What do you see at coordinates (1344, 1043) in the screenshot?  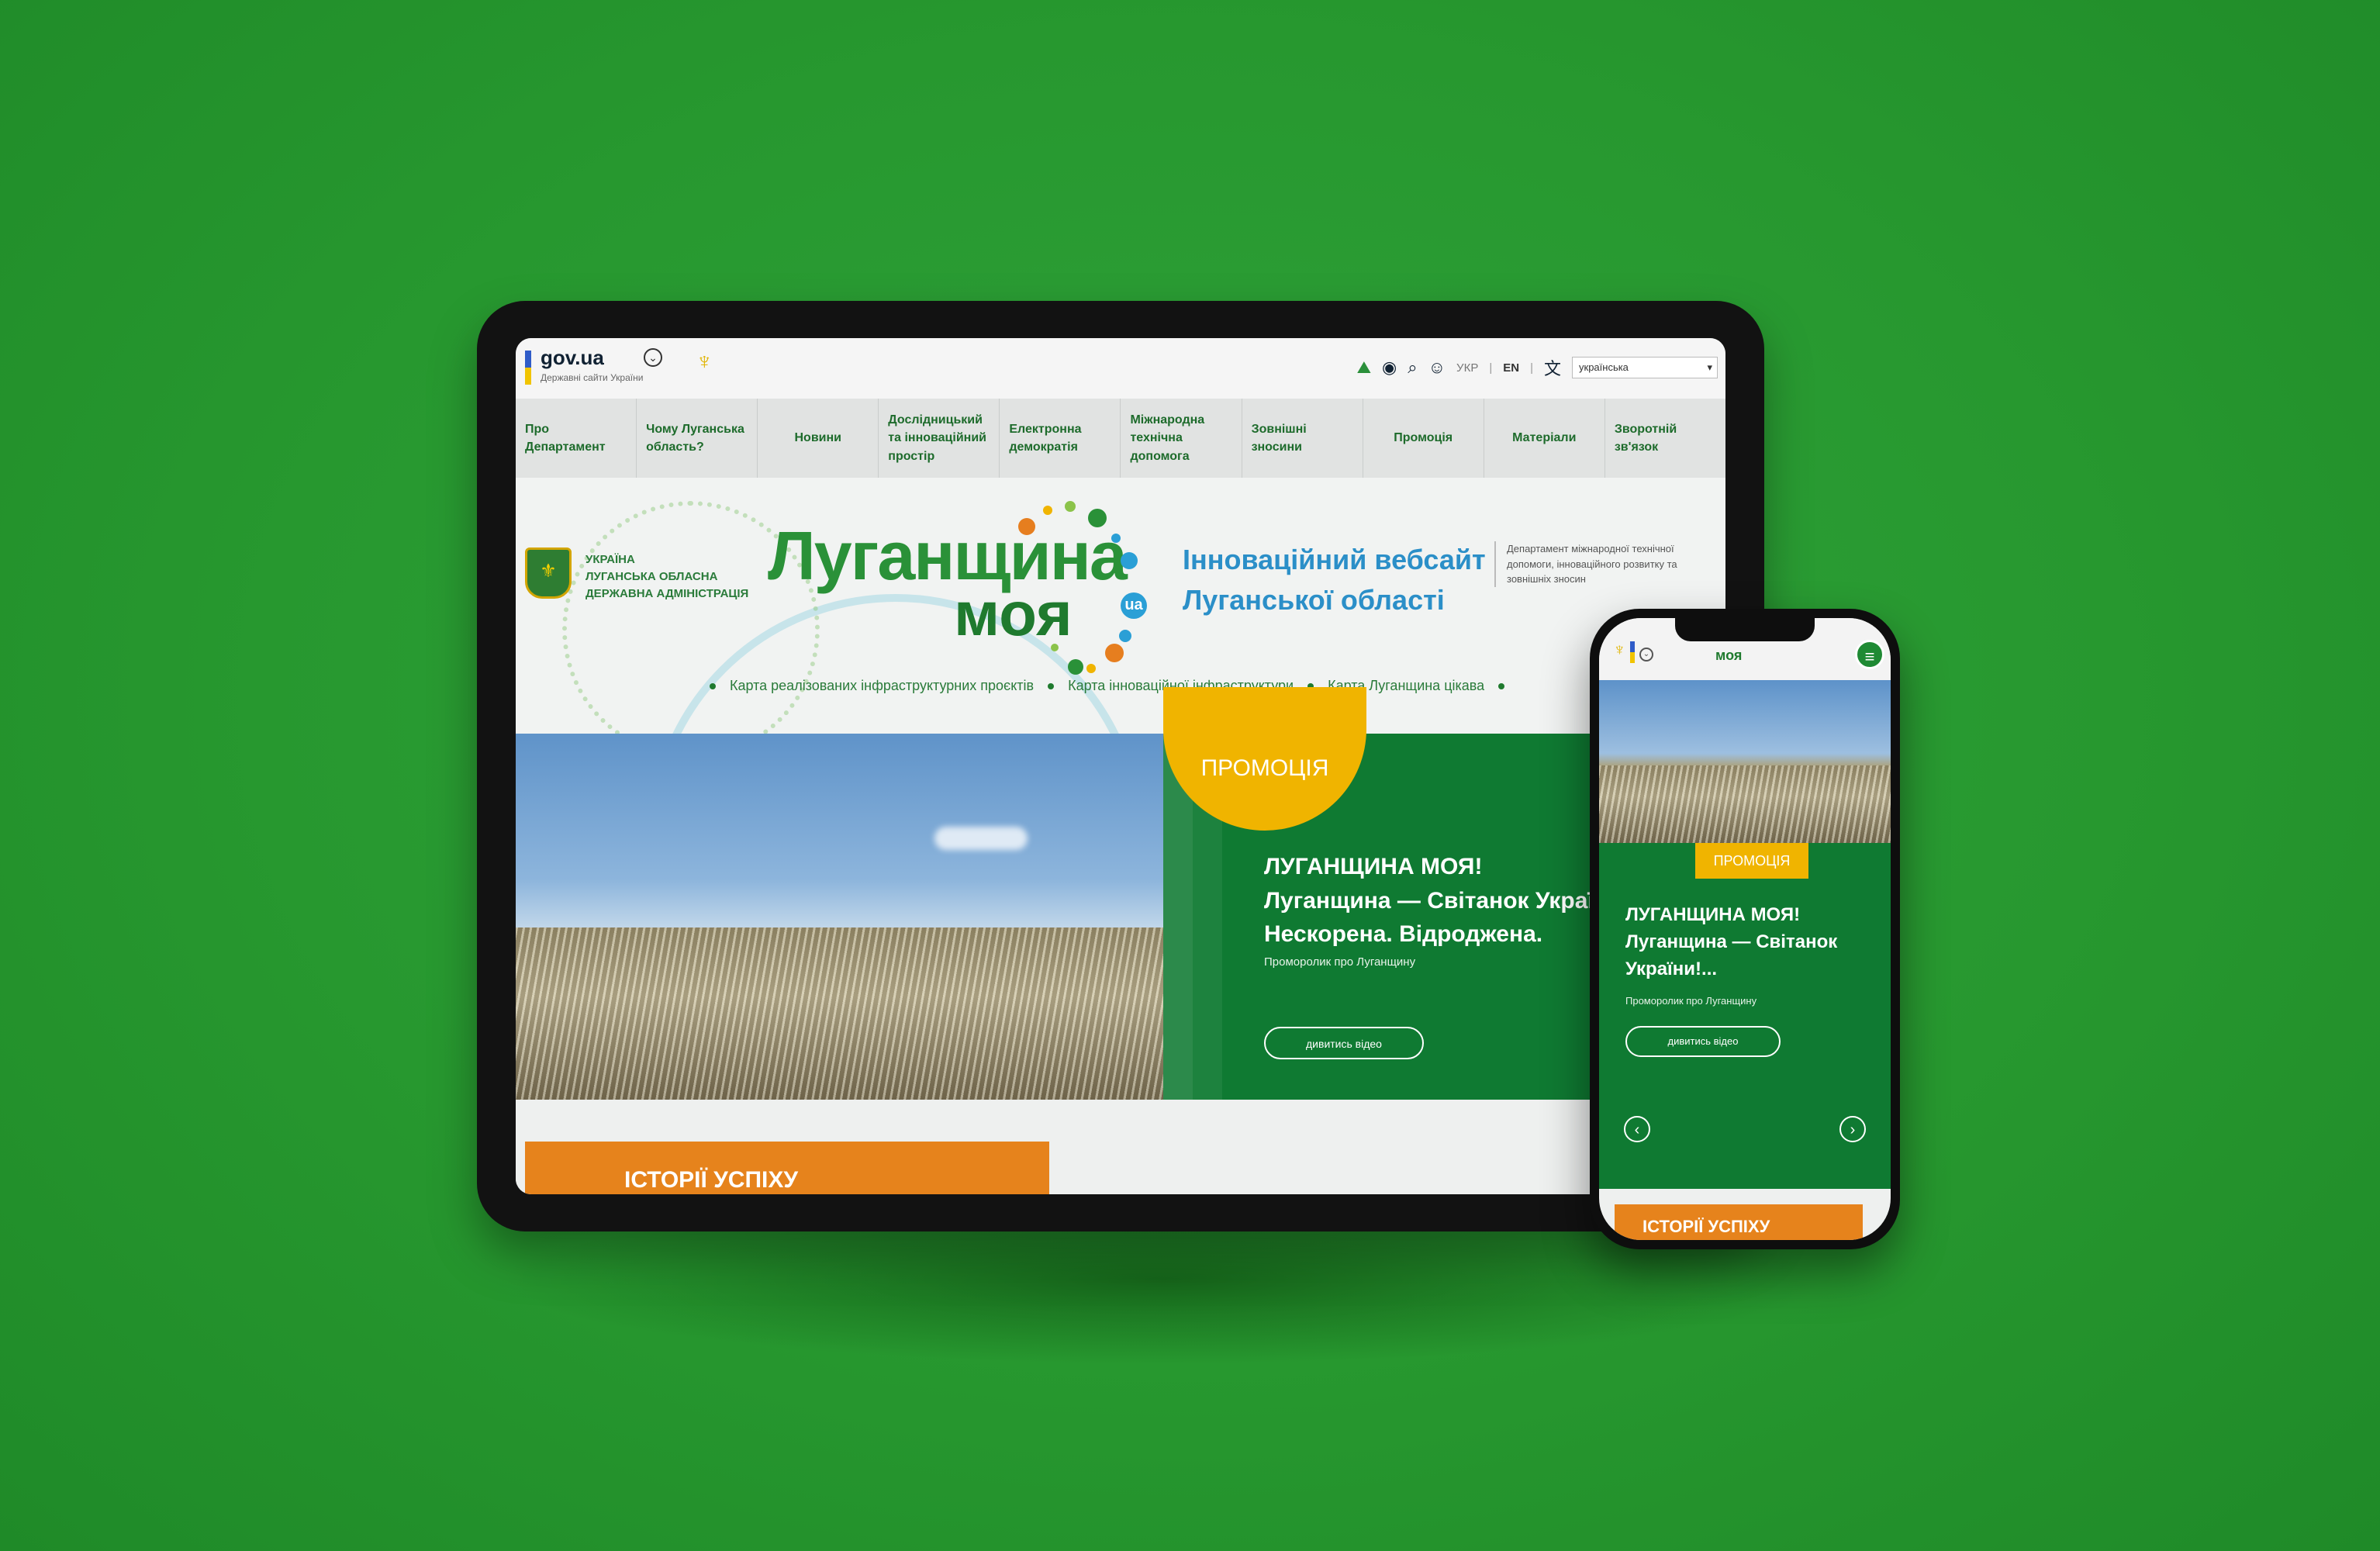 I see `watch-video-button: дивитись відео` at bounding box center [1344, 1043].